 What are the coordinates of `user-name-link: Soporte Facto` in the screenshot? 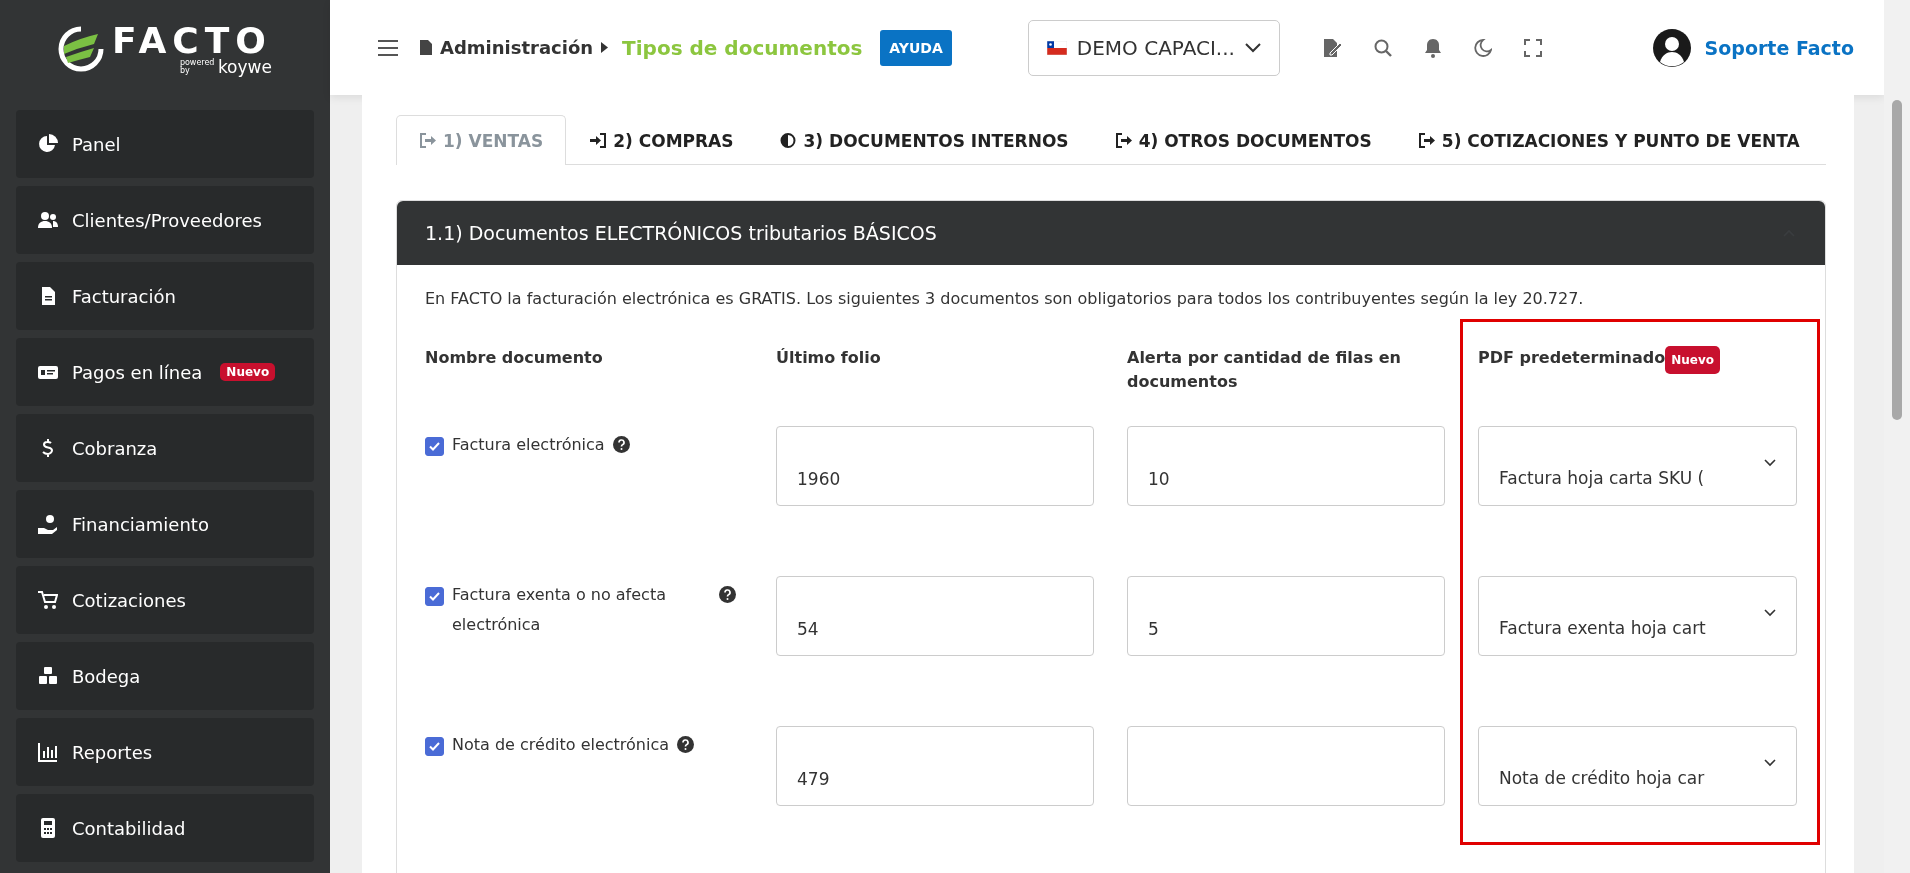 It's located at (1779, 47).